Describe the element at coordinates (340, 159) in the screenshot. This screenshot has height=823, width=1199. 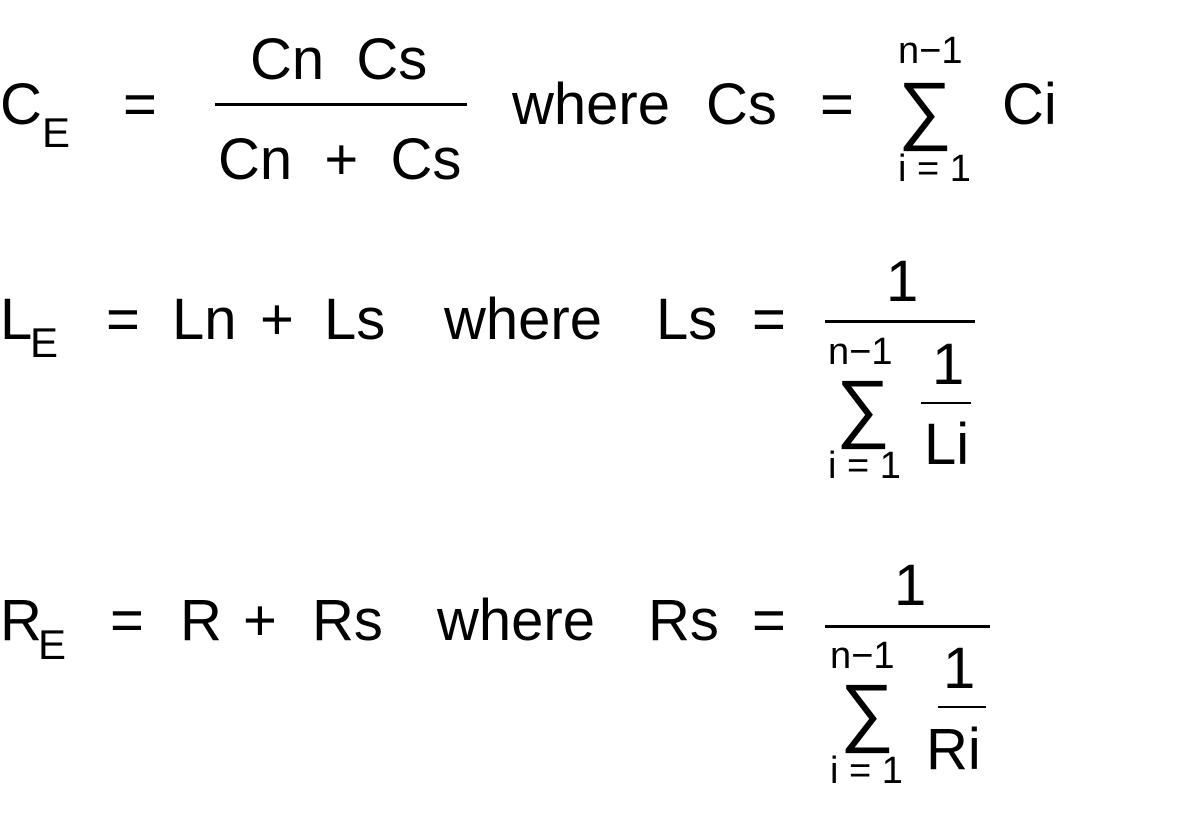
I see `fraction-denominator: Cn + Cs` at that location.